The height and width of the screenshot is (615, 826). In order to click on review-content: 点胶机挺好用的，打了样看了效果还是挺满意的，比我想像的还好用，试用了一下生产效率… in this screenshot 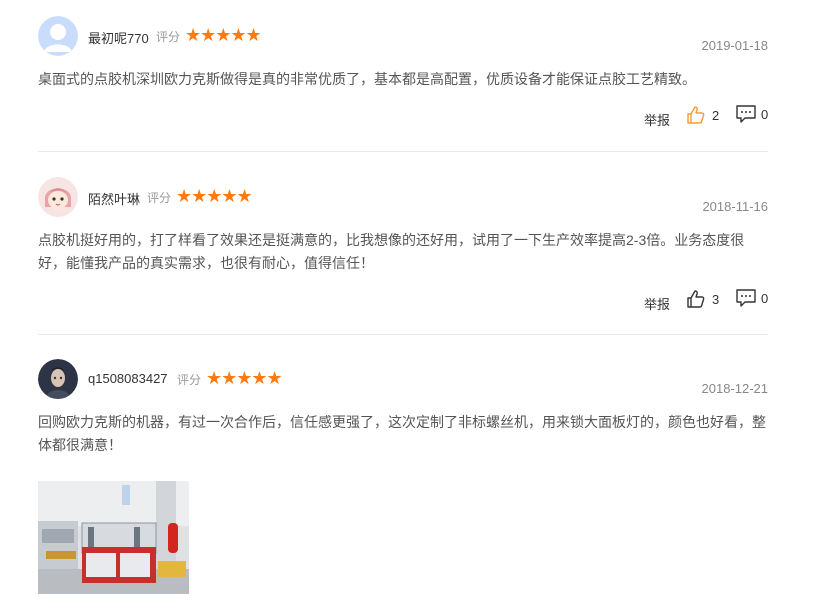, I will do `click(391, 251)`.